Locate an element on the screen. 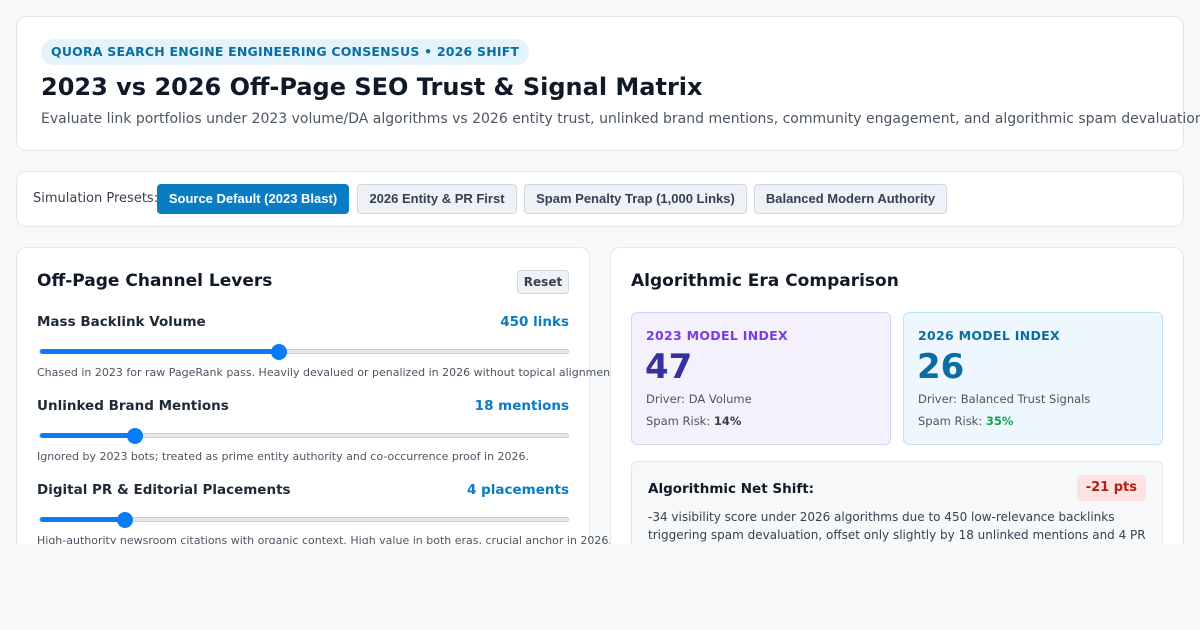  page-background is located at coordinates (600, 587).